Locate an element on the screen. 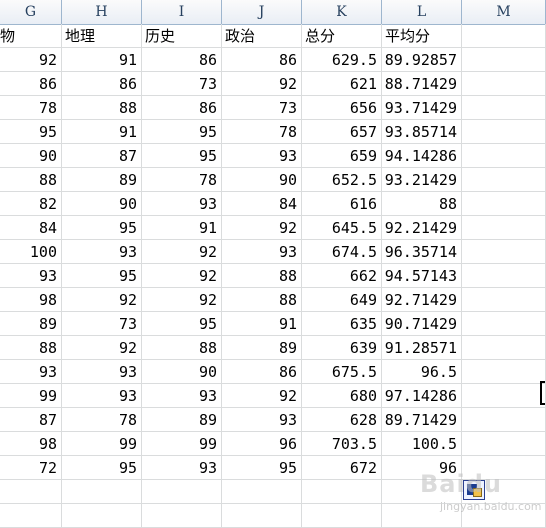 The height and width of the screenshot is (528, 546). column-header-l: L is located at coordinates (422, 12).